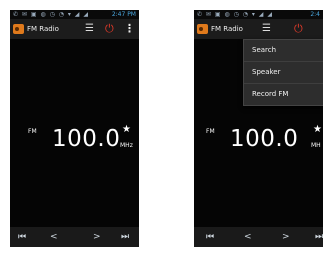 The image size is (324, 257). I want to click on overflow-menu-icon: ⋮, so click(129, 29).